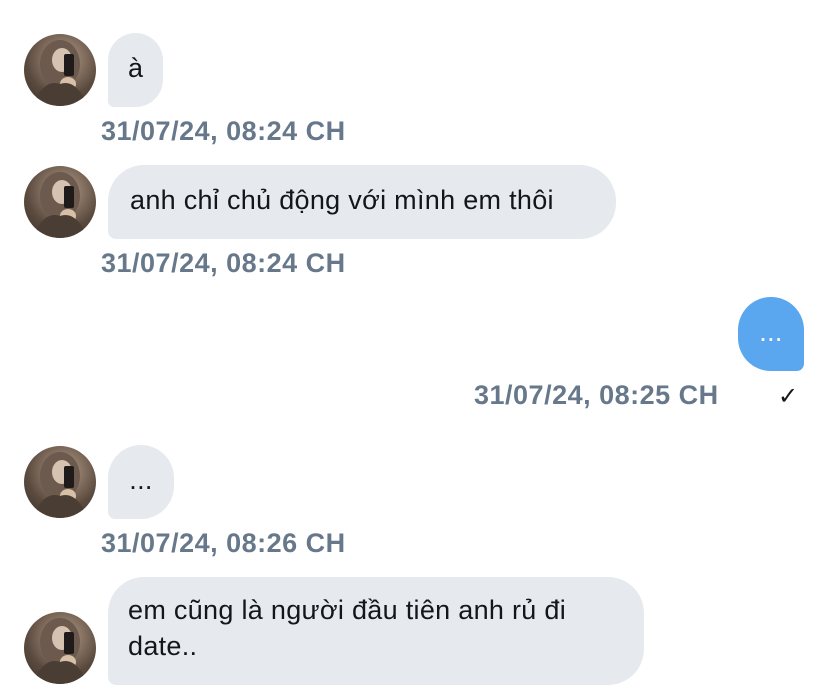 The image size is (821, 690). What do you see at coordinates (596, 395) in the screenshot?
I see `message-timestamp: 31/07/24, 08:25 CH` at bounding box center [596, 395].